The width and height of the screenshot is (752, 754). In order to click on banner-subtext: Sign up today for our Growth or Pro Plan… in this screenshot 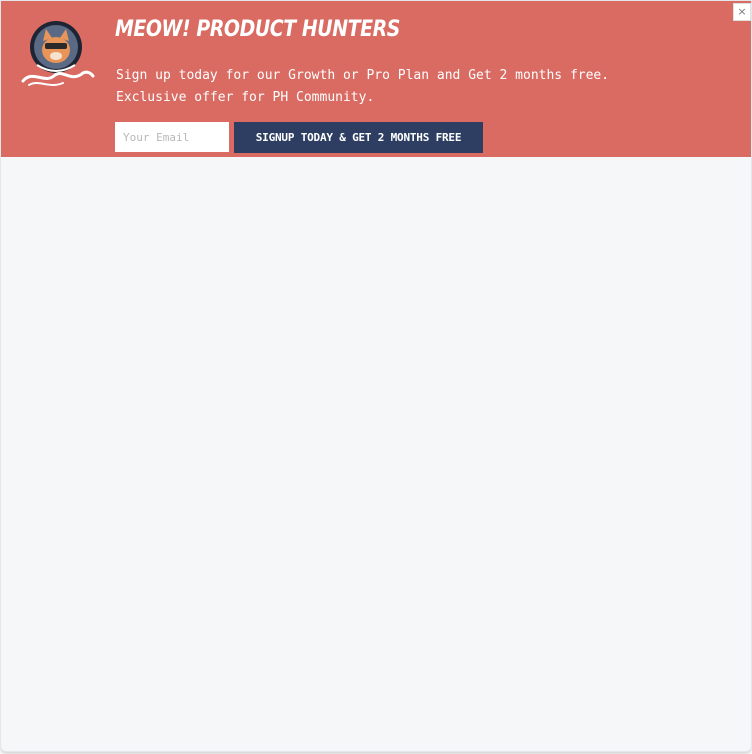, I will do `click(426, 87)`.